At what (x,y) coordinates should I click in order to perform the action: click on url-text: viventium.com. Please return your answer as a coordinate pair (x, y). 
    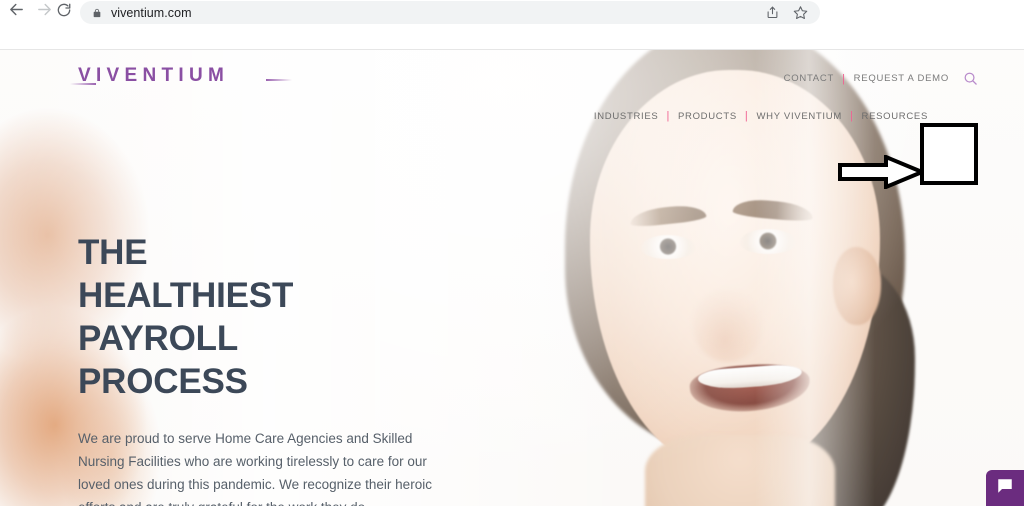
    Looking at the image, I should click on (151, 12).